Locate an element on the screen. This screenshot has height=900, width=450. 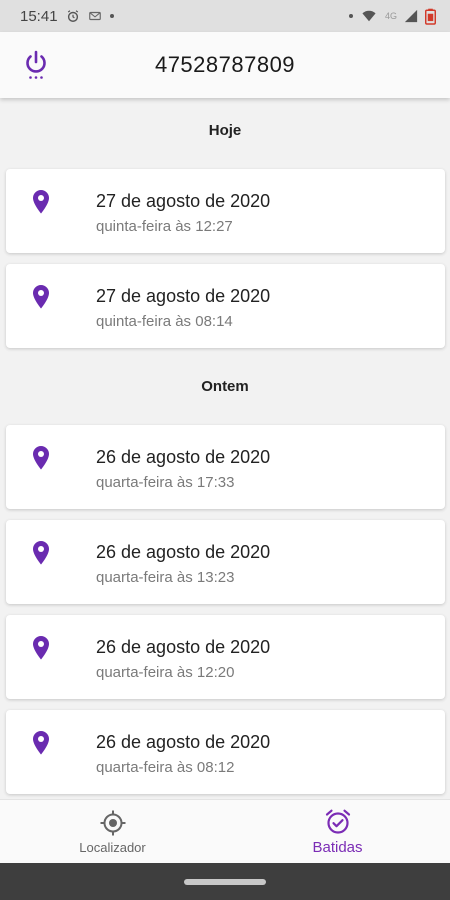
entry-time: quarta-feira às 08:12 is located at coordinates (165, 767).